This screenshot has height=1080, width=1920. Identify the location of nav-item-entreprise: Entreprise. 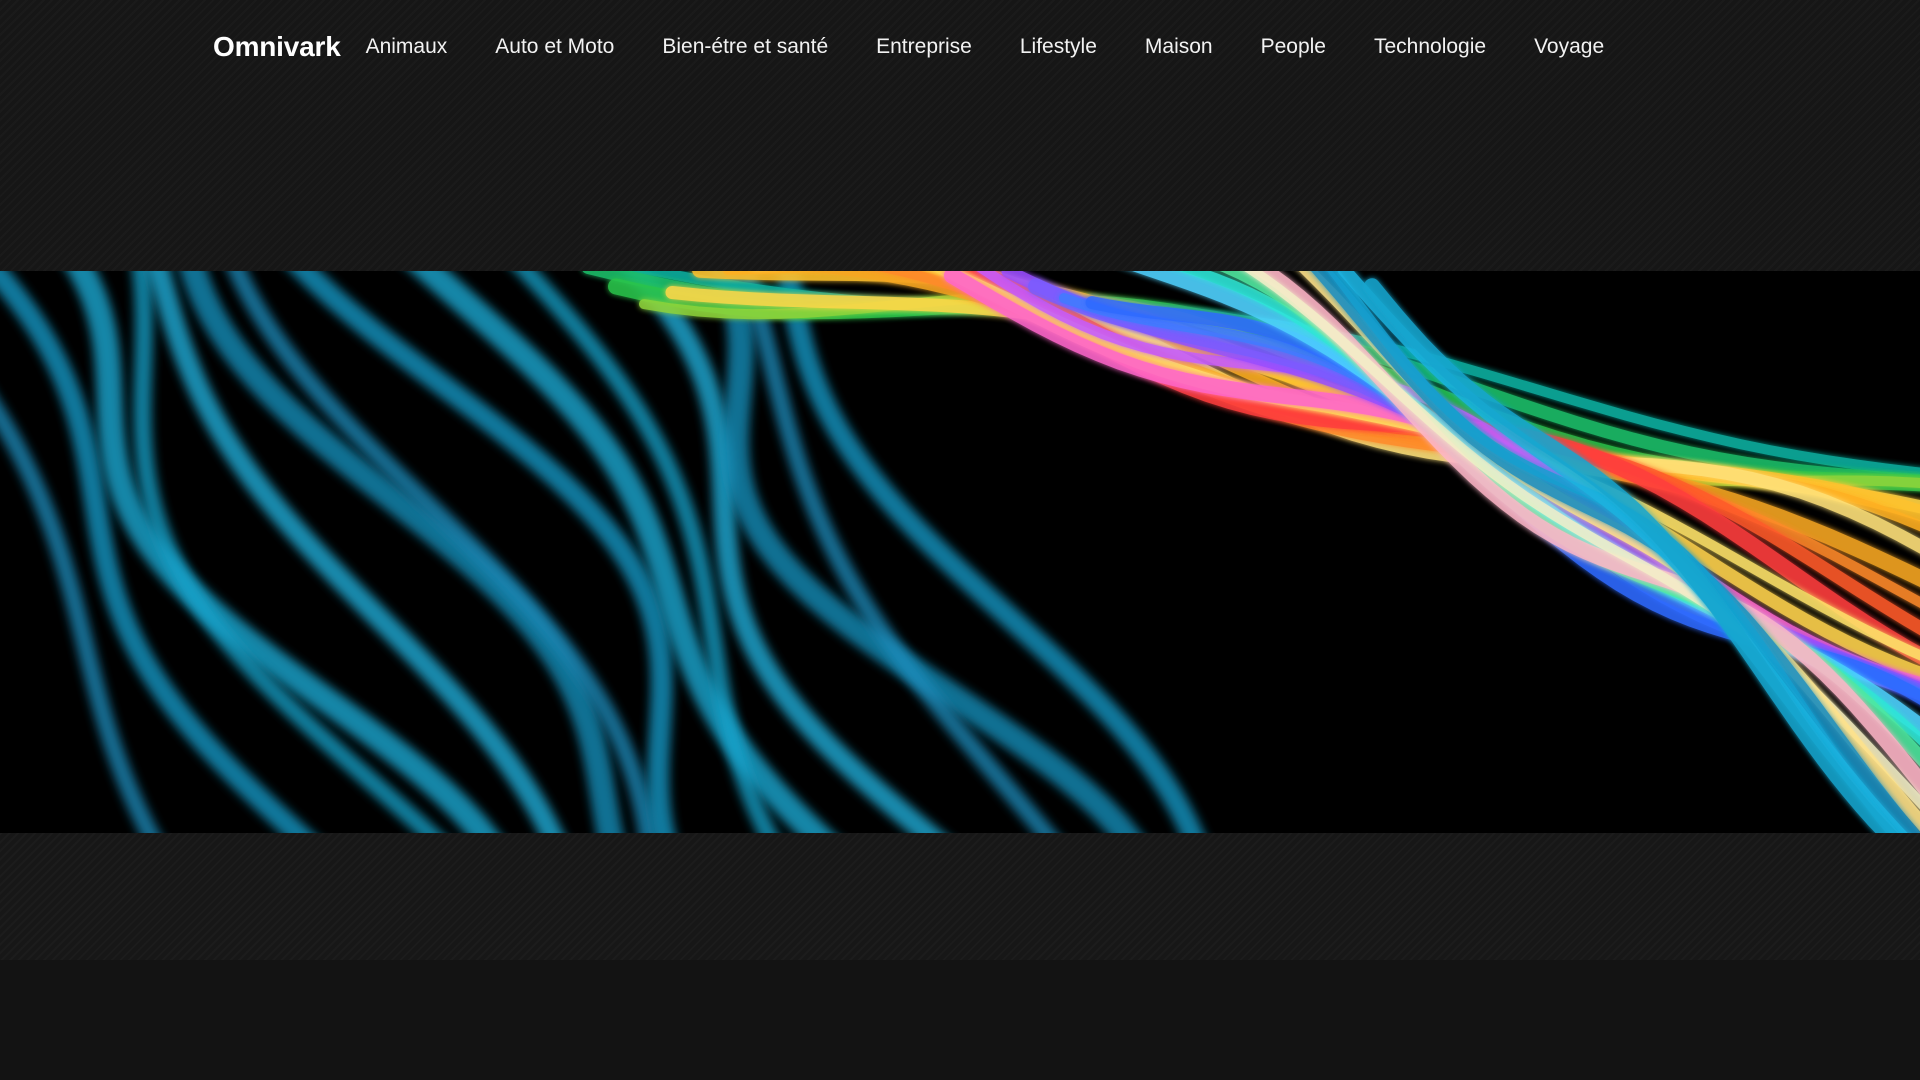
(924, 46).